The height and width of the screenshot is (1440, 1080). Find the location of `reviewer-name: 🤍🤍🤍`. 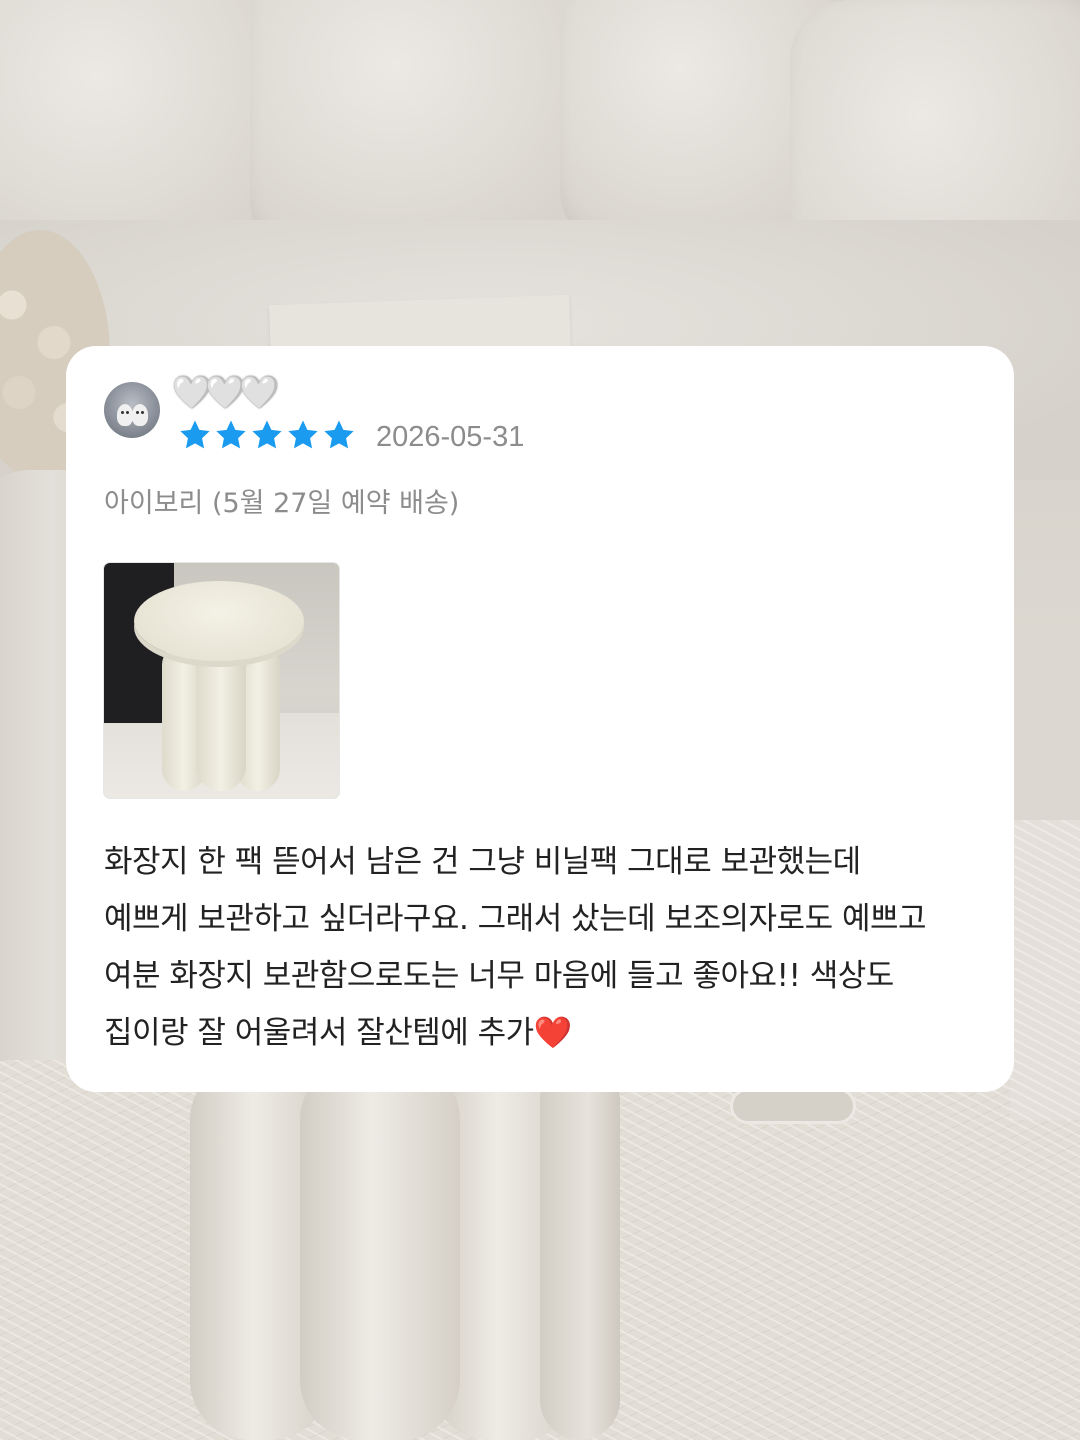

reviewer-name: 🤍🤍🤍 is located at coordinates (226, 392).